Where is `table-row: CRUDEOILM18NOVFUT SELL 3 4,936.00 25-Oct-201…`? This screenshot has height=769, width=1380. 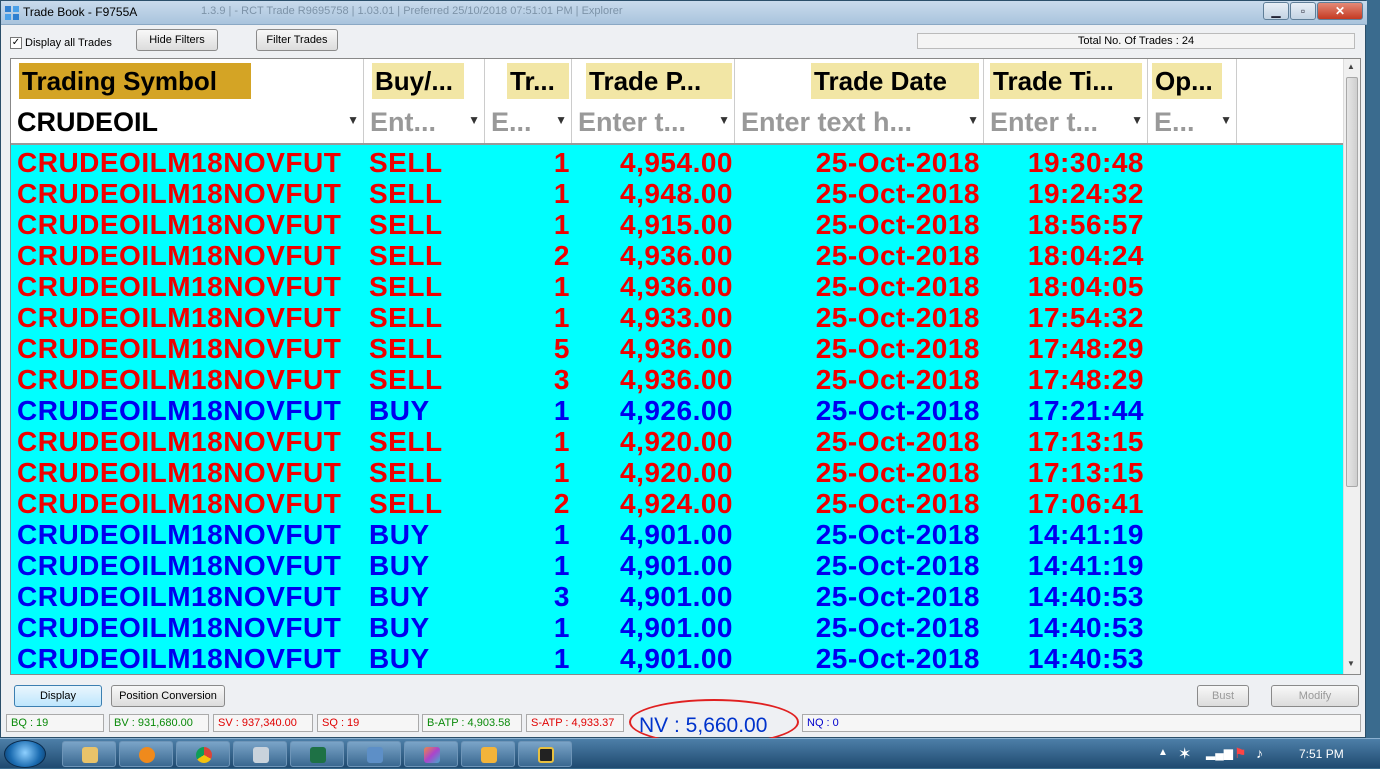
table-row: CRUDEOILM18NOVFUT SELL 3 4,936.00 25-Oct-201… is located at coordinates (677, 379).